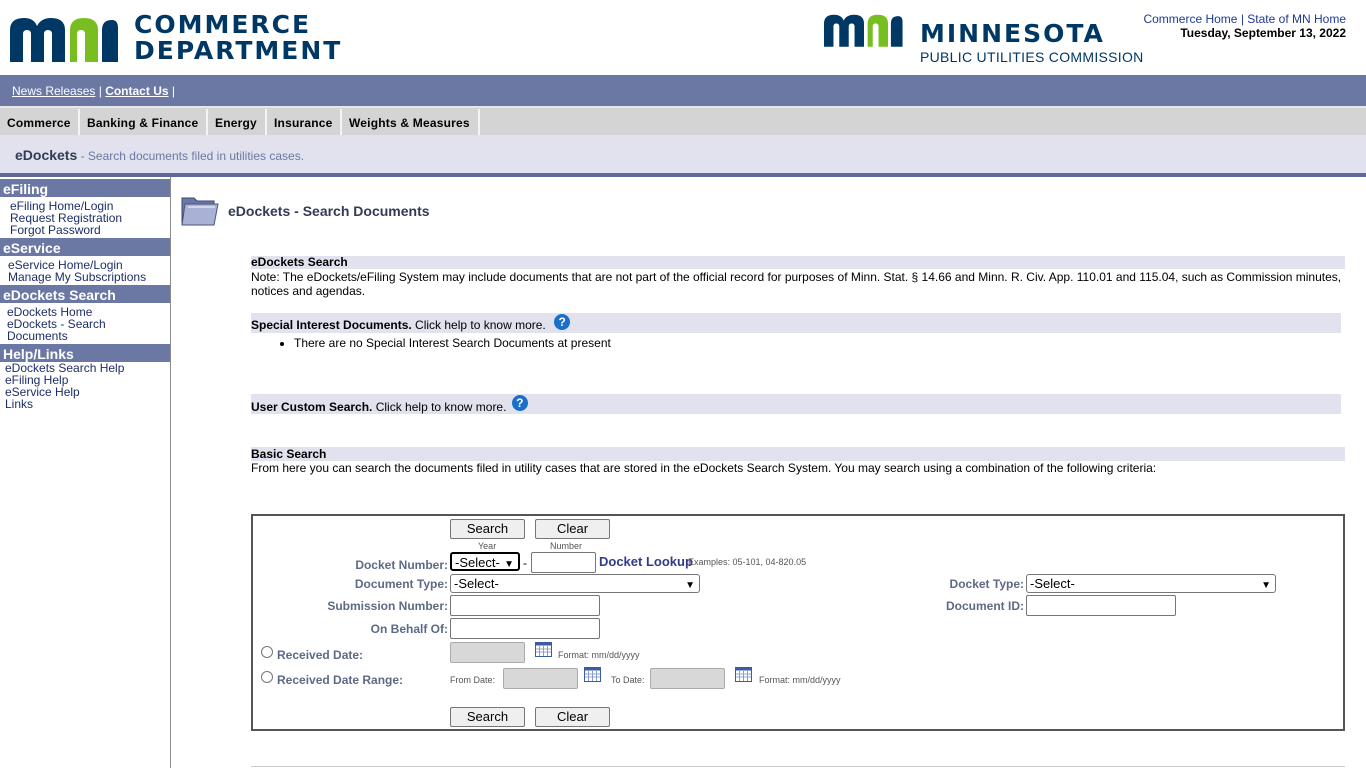  Describe the element at coordinates (487, 546) in the screenshot. I see `year-caption: Year` at that location.